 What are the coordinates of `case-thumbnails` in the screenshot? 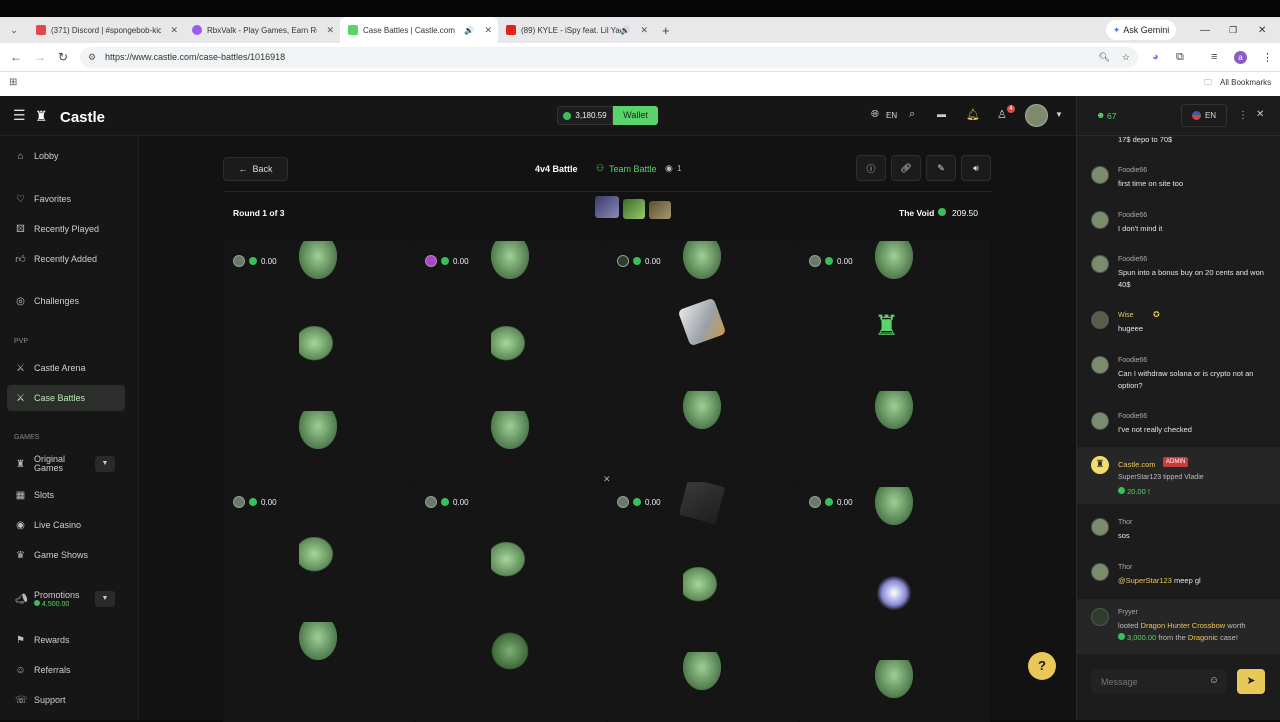 It's located at (633, 207).